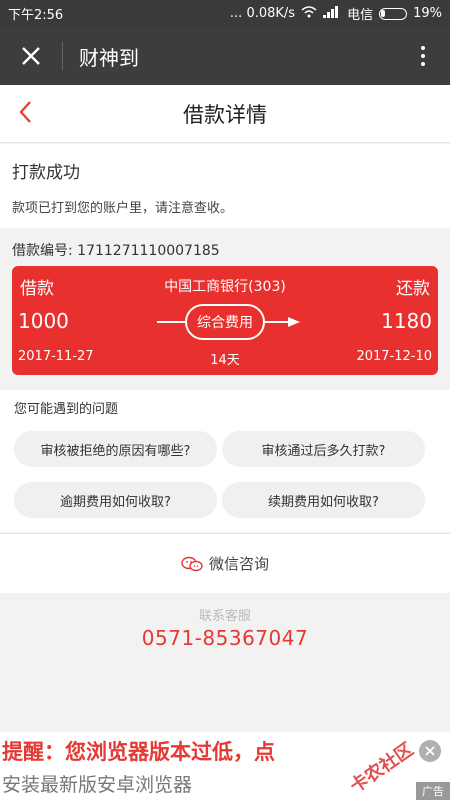 The image size is (450, 800). What do you see at coordinates (138, 752) in the screenshot?
I see `ad-headline: 提醒：您浏览器版本过低，点` at bounding box center [138, 752].